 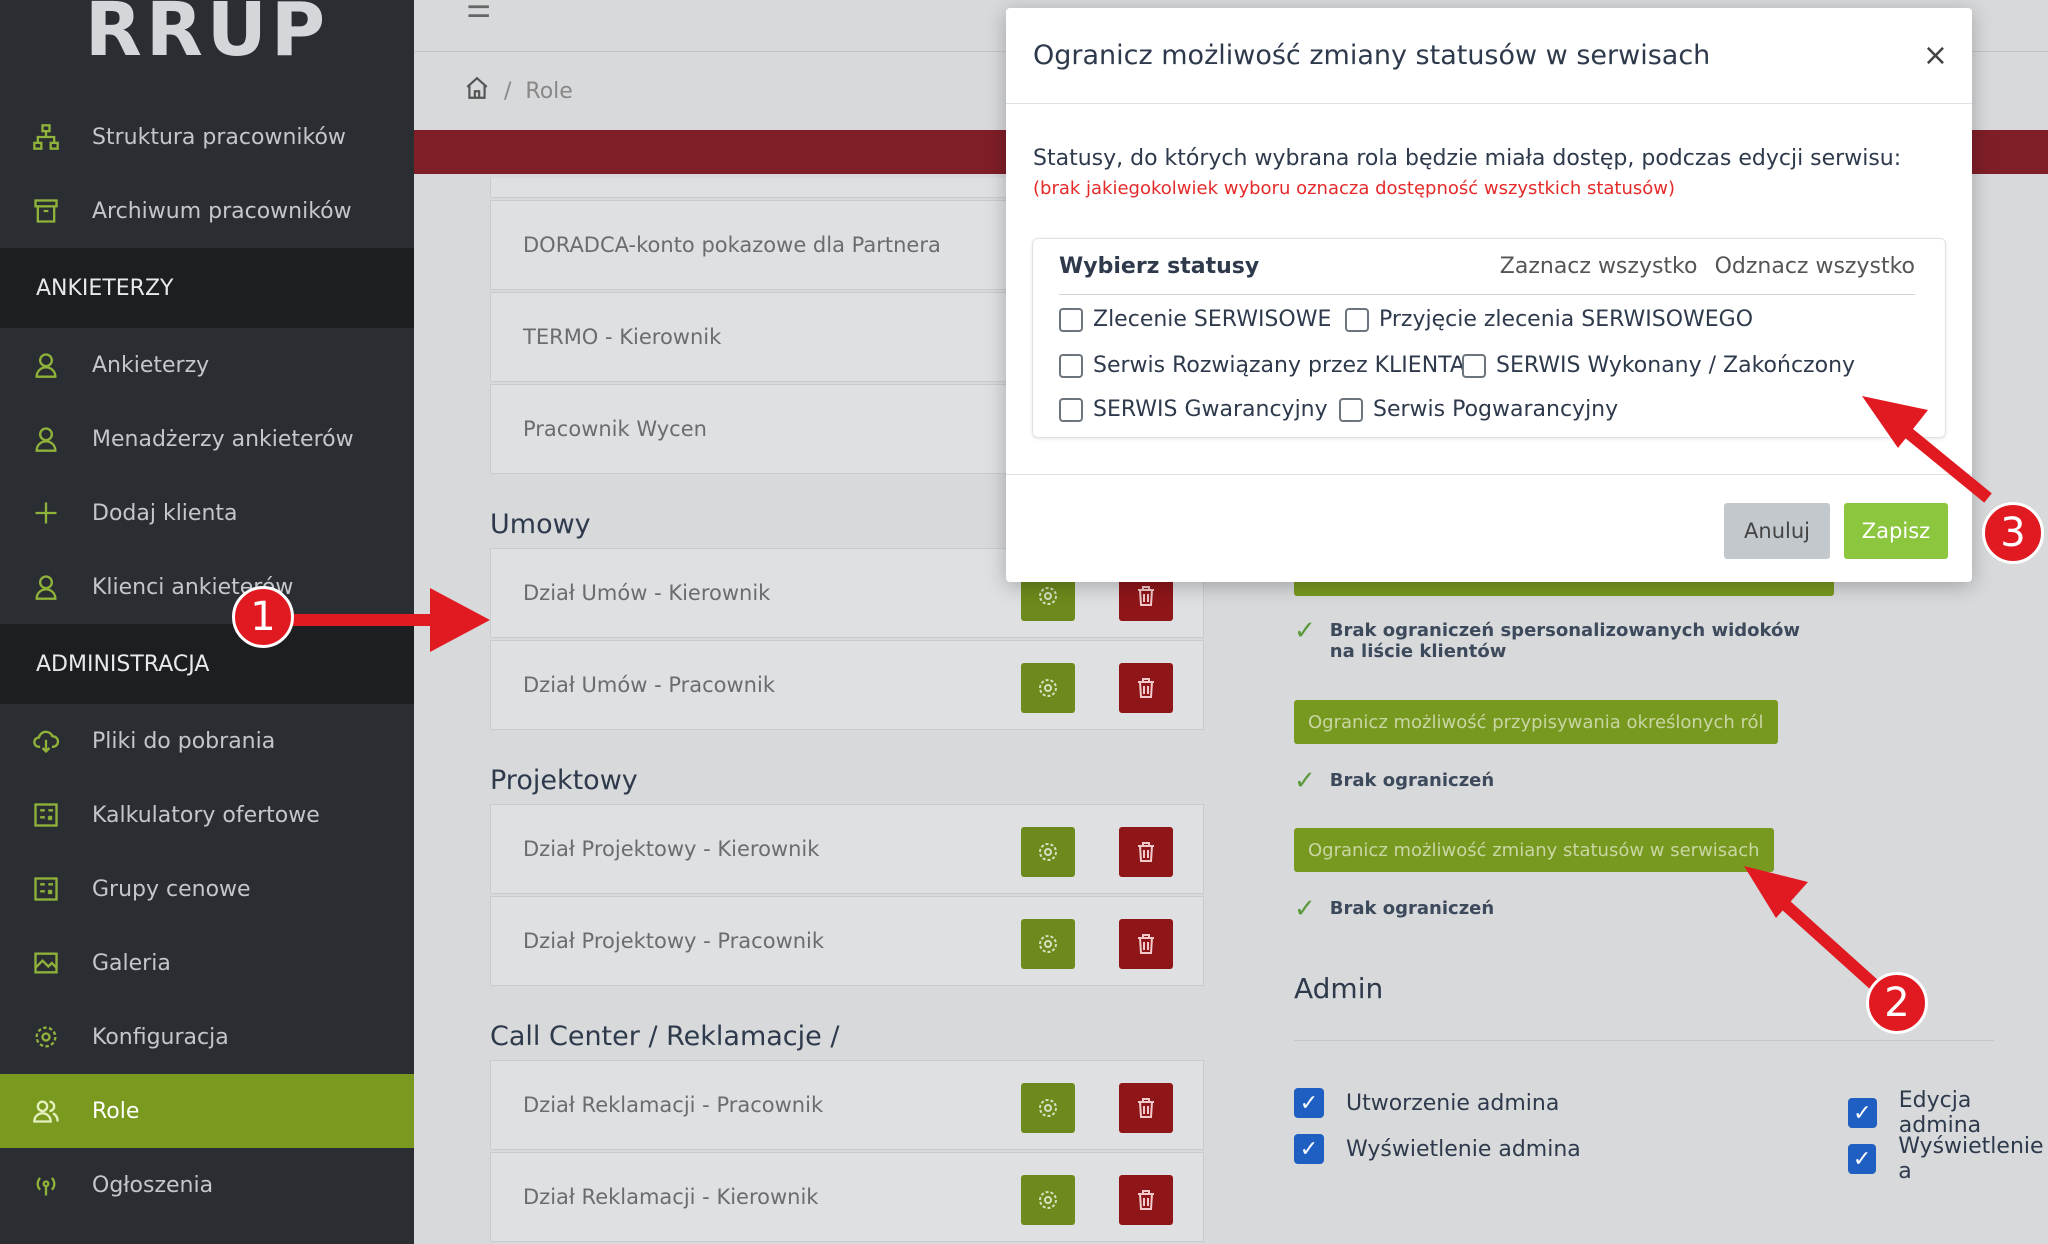 I want to click on status-no-limits-statuses: ✓ Brak ograniczeń, so click(x=1394, y=909).